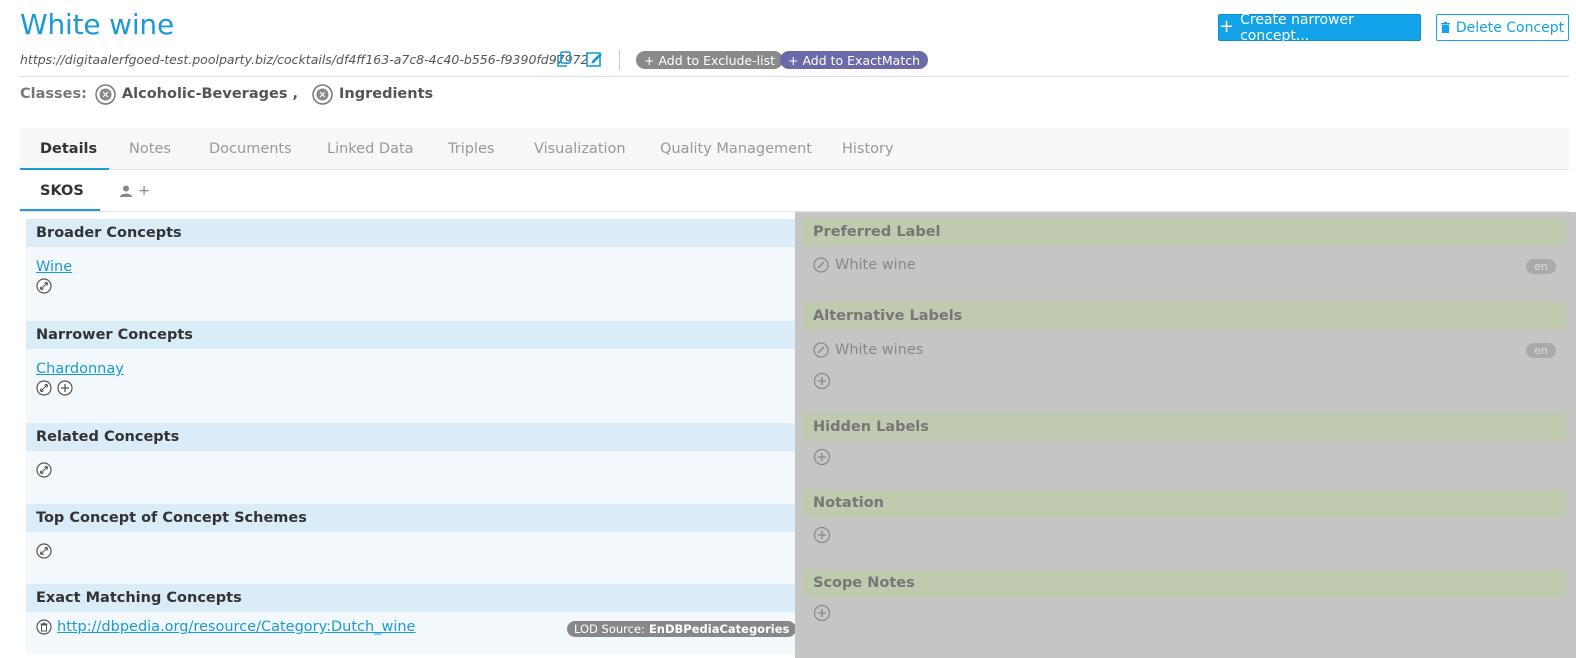 This screenshot has width=1576, height=658. I want to click on alternative-labels-header: Alternative Labels, so click(1184, 316).